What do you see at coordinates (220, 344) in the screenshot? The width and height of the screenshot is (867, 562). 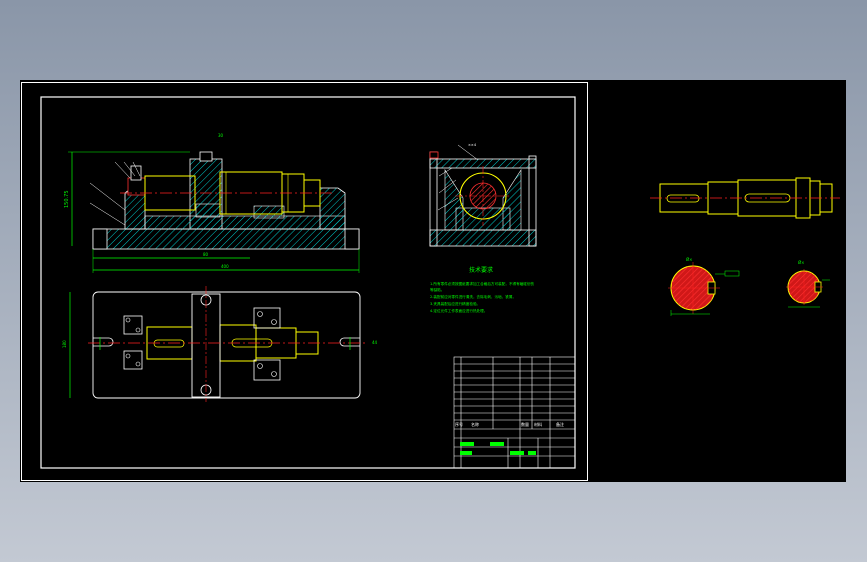 I see `plan-view: 180 44` at bounding box center [220, 344].